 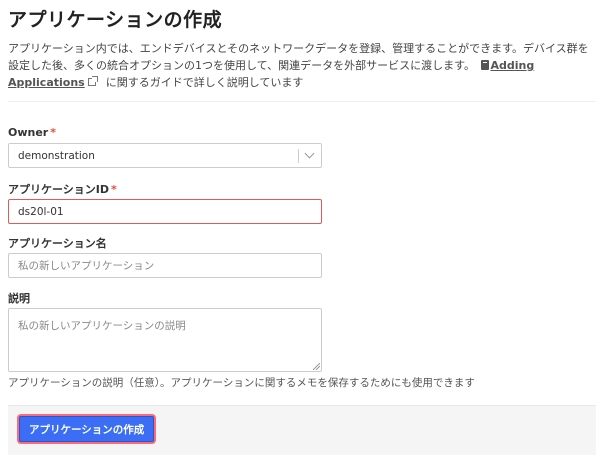 I want to click on create-application-button: アプリケーションの作成, so click(x=87, y=429).